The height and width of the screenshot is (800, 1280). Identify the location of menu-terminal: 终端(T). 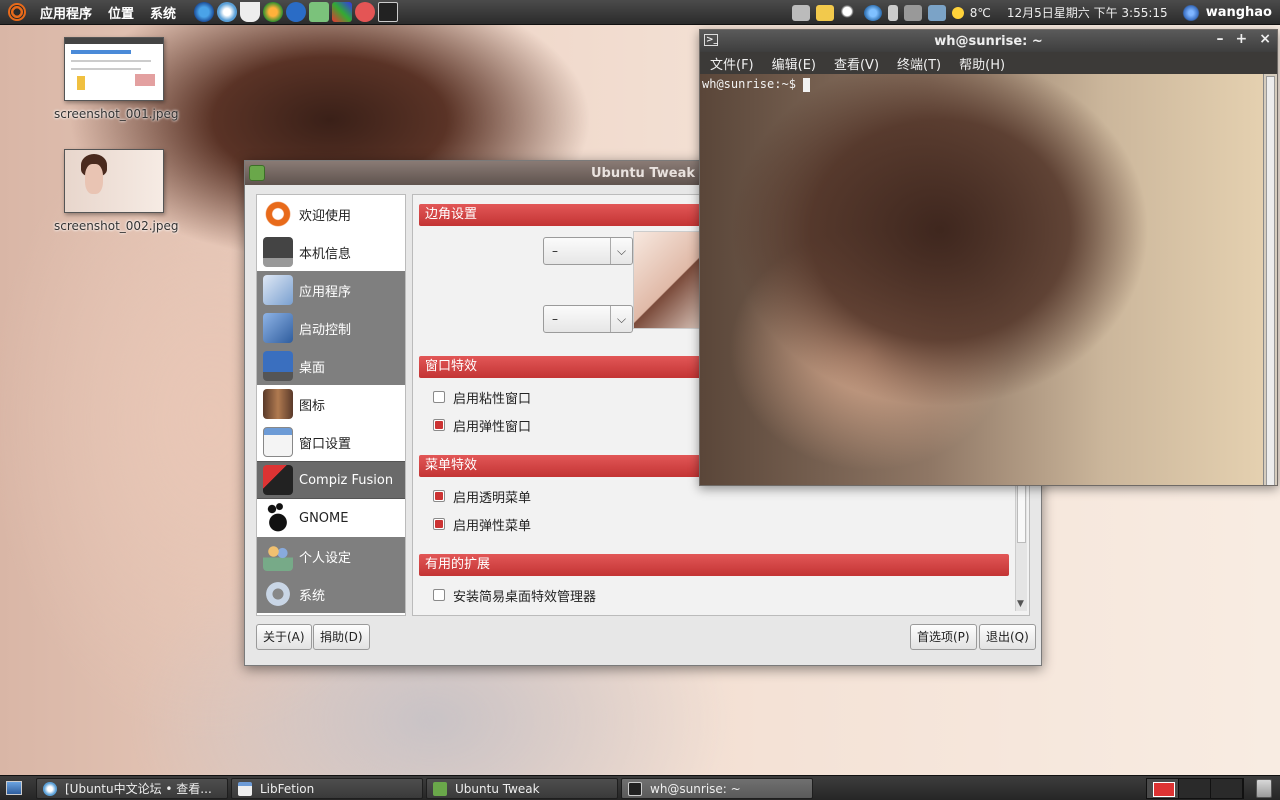
(919, 63).